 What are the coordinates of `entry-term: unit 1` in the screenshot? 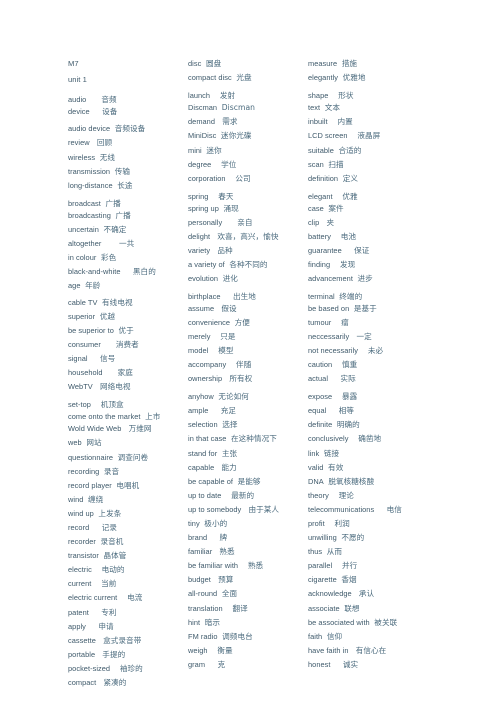 It's located at (77, 80).